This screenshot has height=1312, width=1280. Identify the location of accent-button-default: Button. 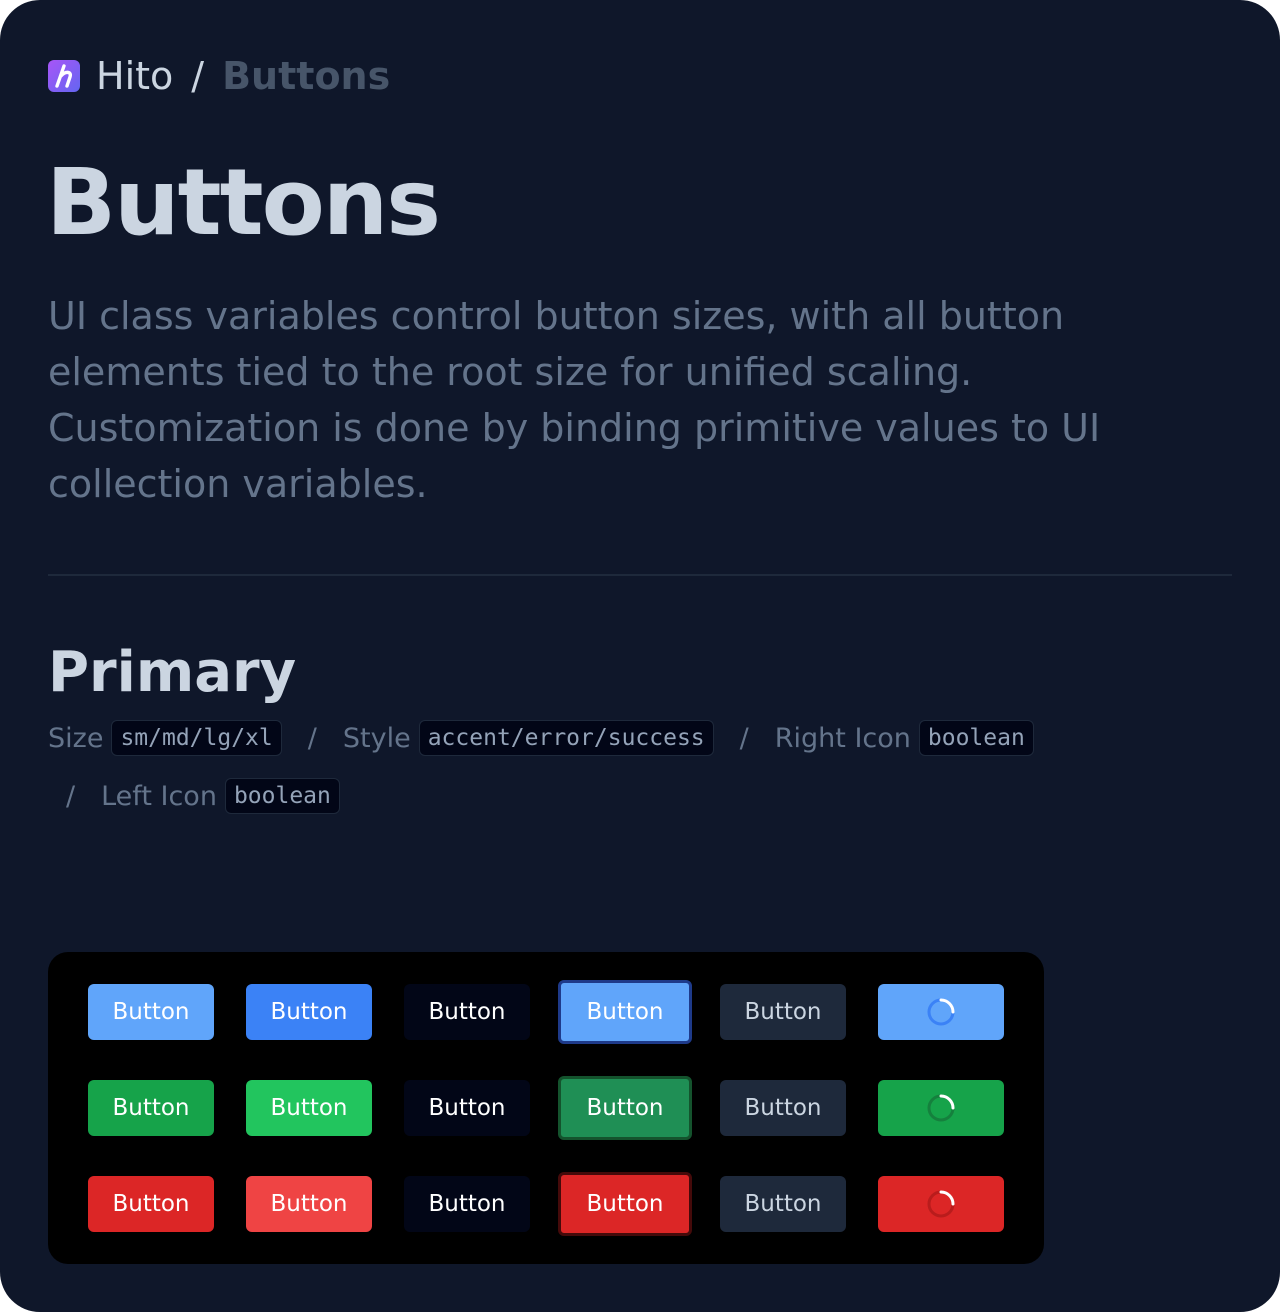
(151, 1012).